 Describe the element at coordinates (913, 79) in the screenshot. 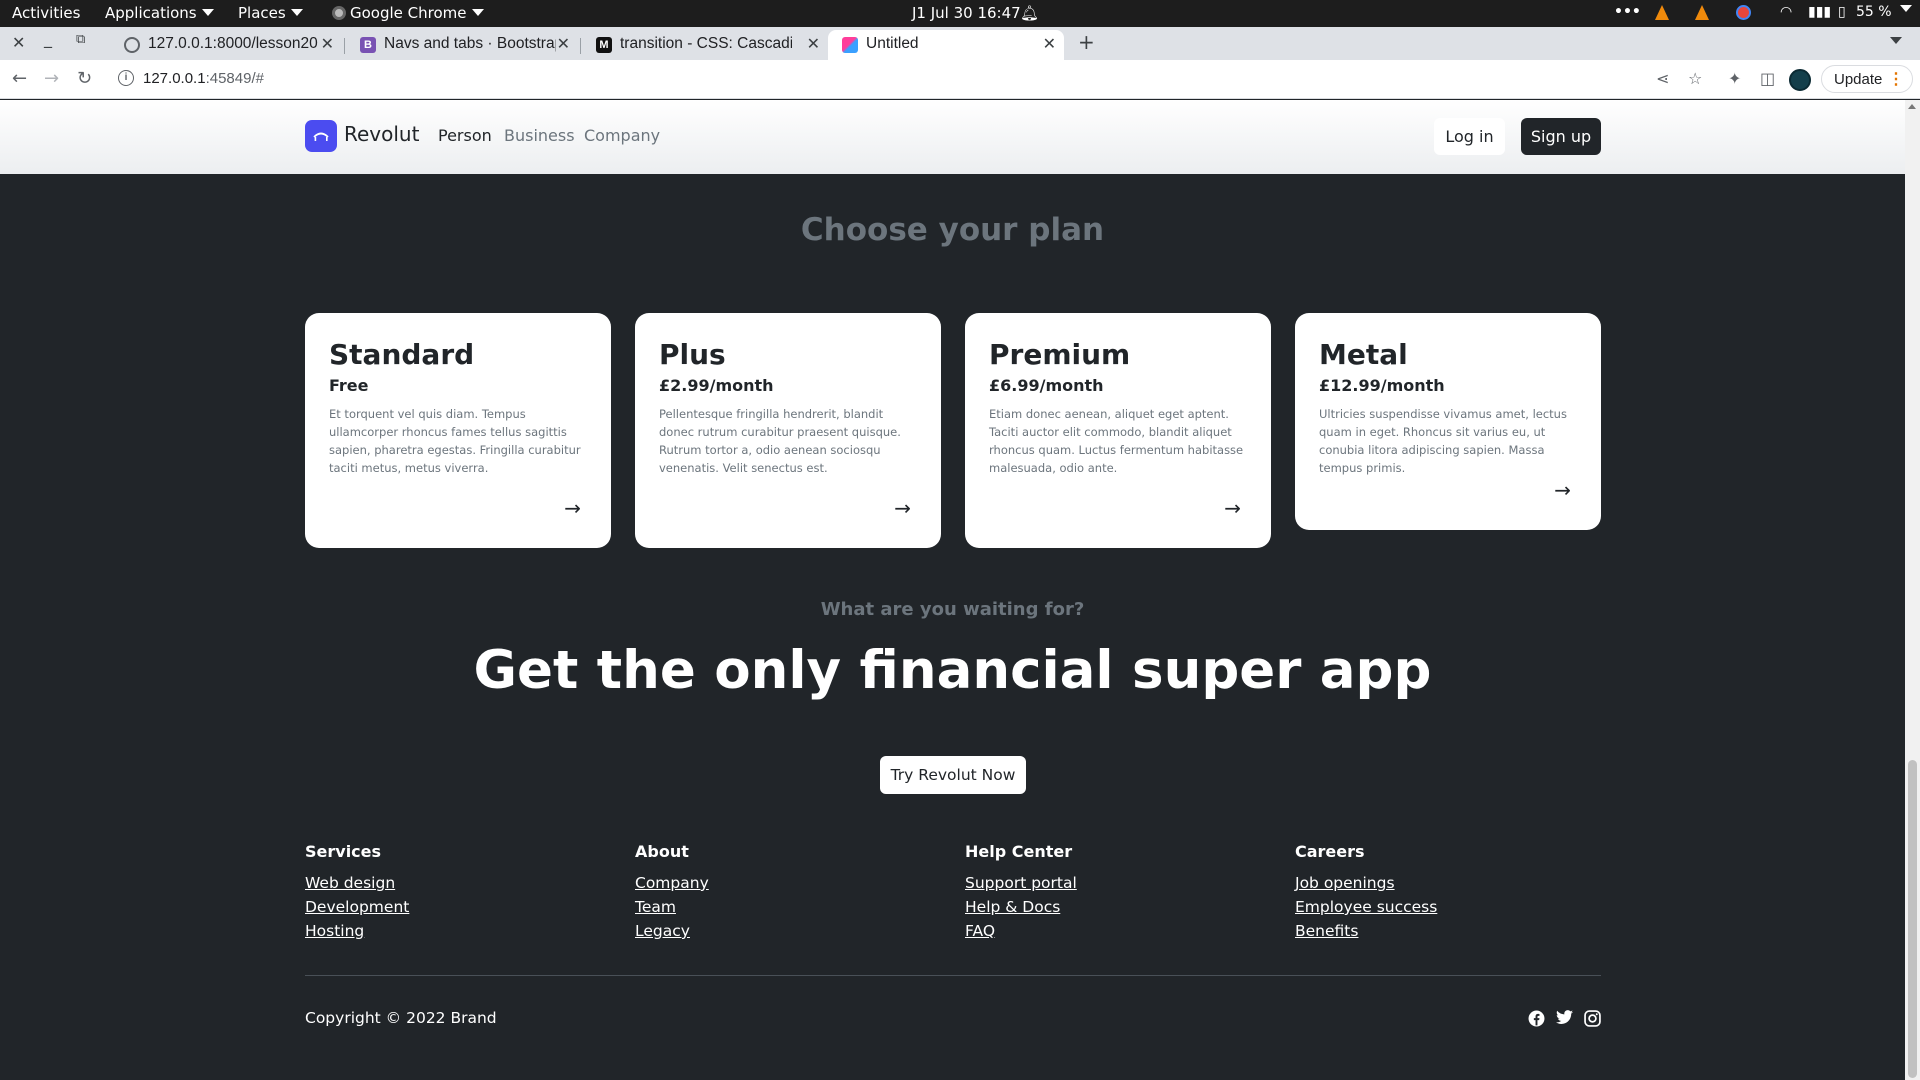

I see `address-bar: i 127.0.0.1:45849/#` at that location.